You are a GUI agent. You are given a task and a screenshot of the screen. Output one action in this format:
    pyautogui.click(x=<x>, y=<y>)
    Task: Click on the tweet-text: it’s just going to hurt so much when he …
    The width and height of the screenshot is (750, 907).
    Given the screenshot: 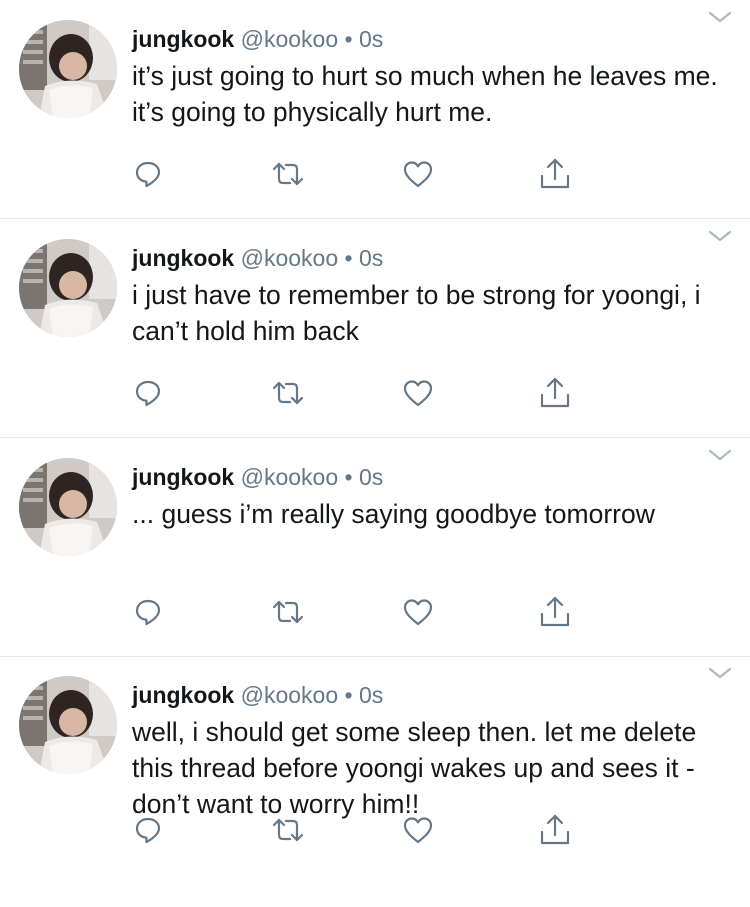 What is the action you would take?
    pyautogui.click(x=425, y=94)
    